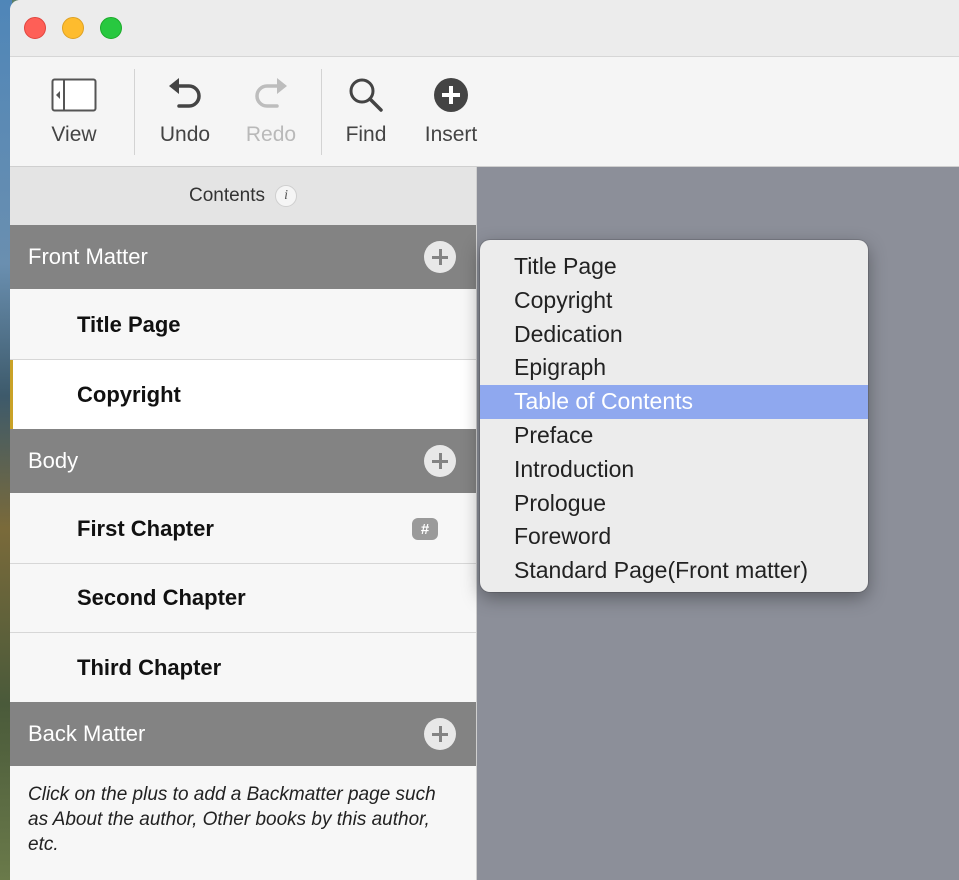 Image resolution: width=959 pixels, height=880 pixels. I want to click on menu-item-title-page: Title Page, so click(674, 267).